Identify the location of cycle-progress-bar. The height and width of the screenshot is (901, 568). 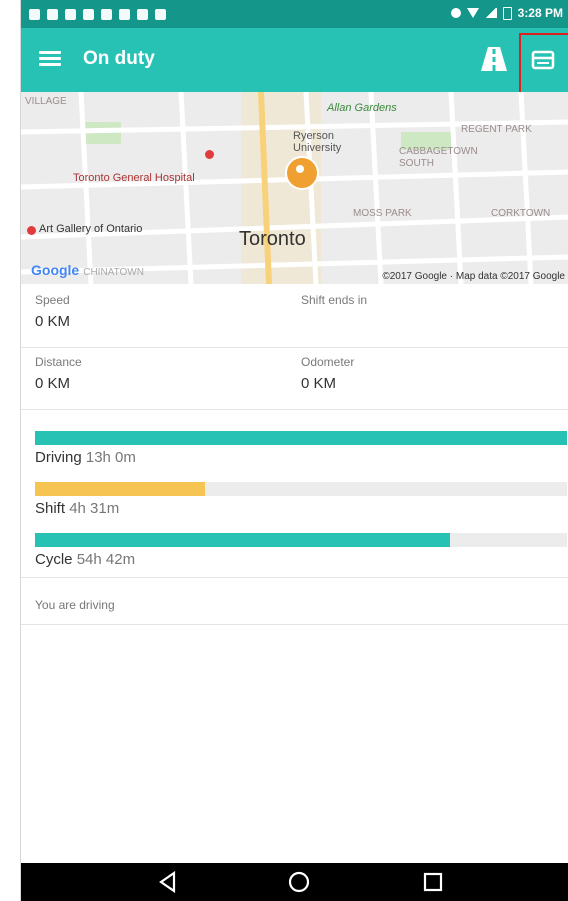
(301, 540).